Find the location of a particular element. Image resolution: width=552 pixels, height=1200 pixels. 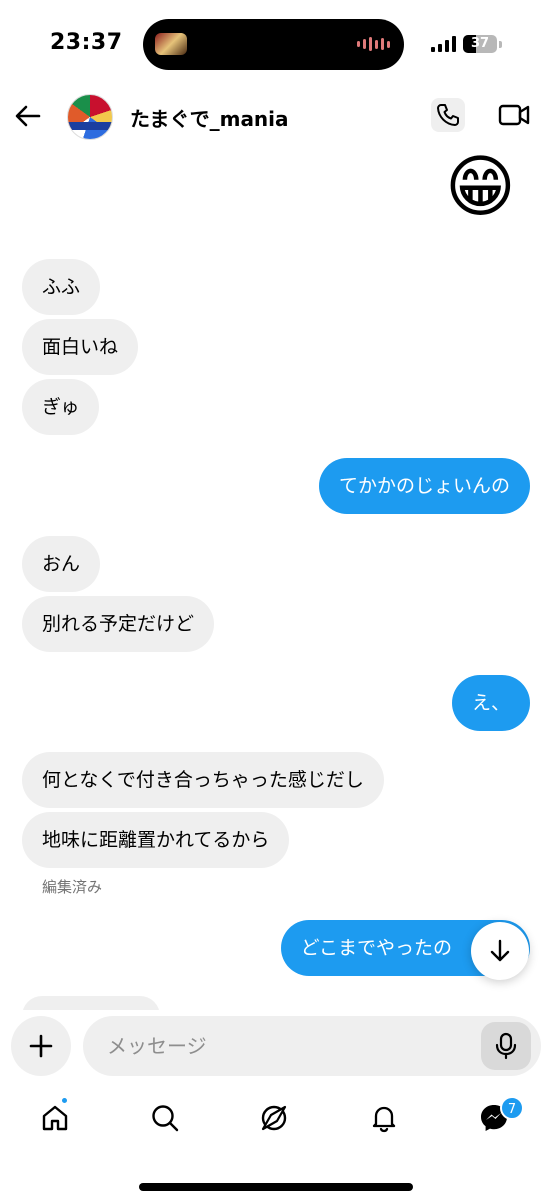

battery-level: 37 is located at coordinates (480, 43).